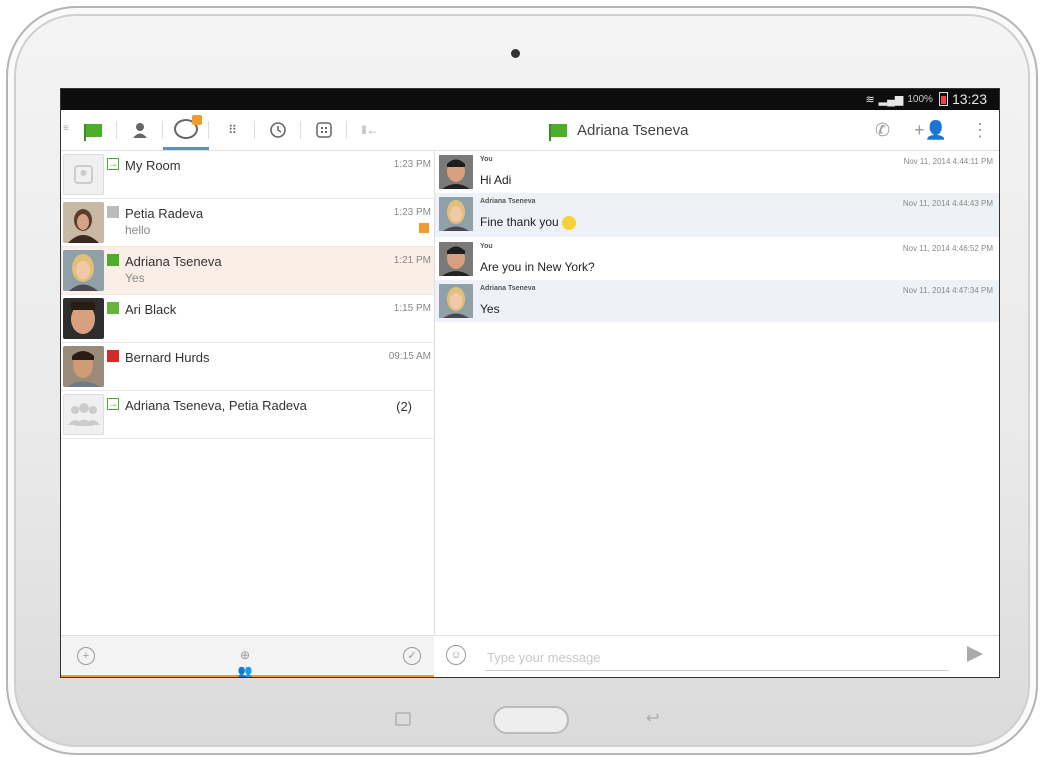  What do you see at coordinates (113, 308) in the screenshot?
I see `green-status-icon` at bounding box center [113, 308].